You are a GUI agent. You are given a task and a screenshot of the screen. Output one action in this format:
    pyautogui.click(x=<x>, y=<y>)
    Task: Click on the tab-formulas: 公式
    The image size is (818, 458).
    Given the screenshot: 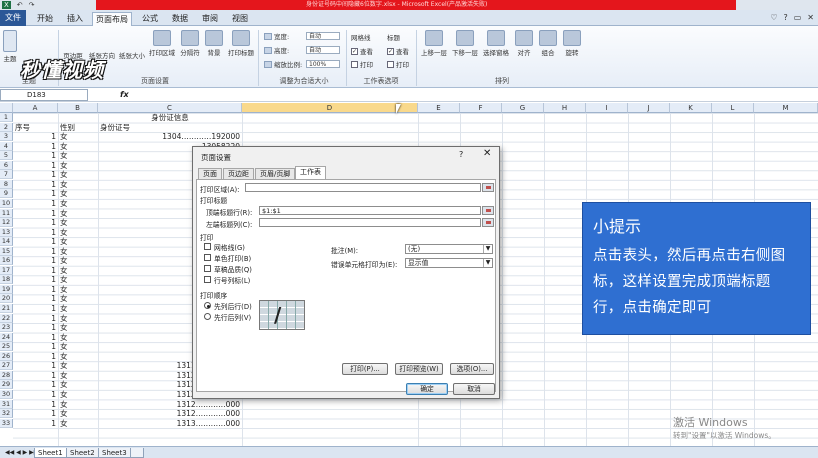 What is the action you would take?
    pyautogui.click(x=150, y=19)
    